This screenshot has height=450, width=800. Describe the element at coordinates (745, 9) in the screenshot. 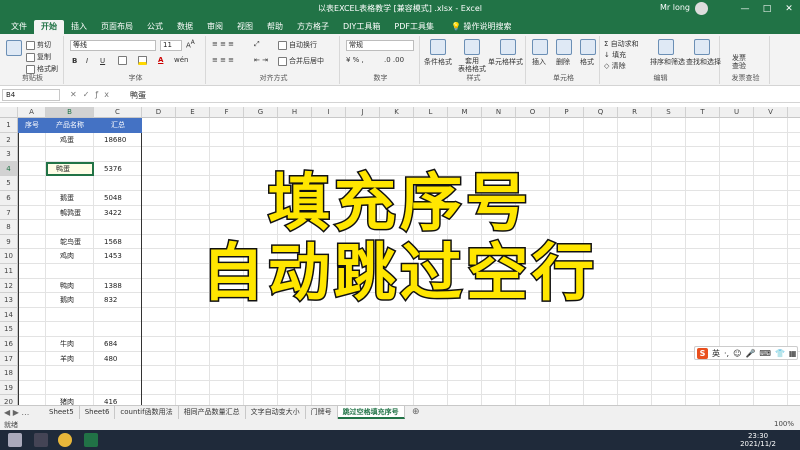

I see `minimize-button: —` at that location.